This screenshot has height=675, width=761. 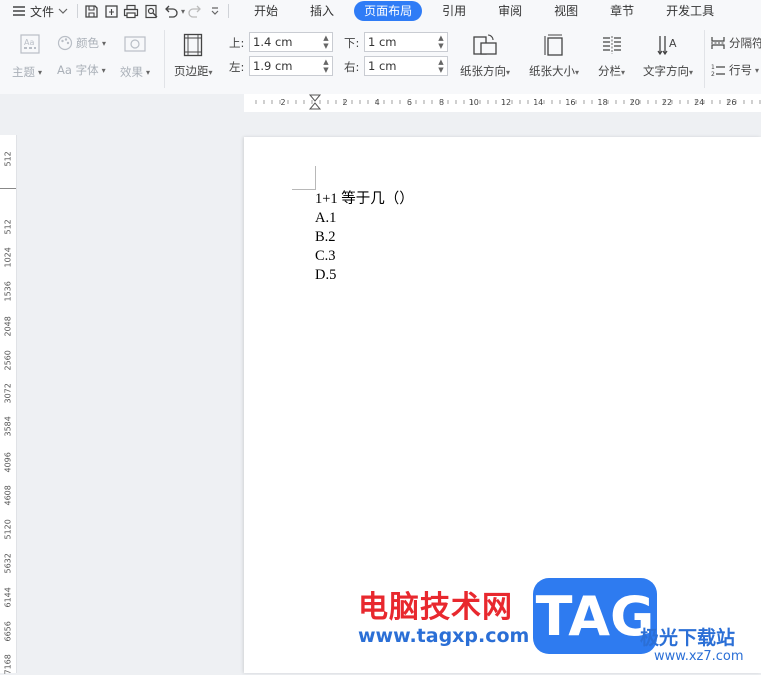 What do you see at coordinates (8, 360) in the screenshot?
I see `ruler-tick-label: 2560` at bounding box center [8, 360].